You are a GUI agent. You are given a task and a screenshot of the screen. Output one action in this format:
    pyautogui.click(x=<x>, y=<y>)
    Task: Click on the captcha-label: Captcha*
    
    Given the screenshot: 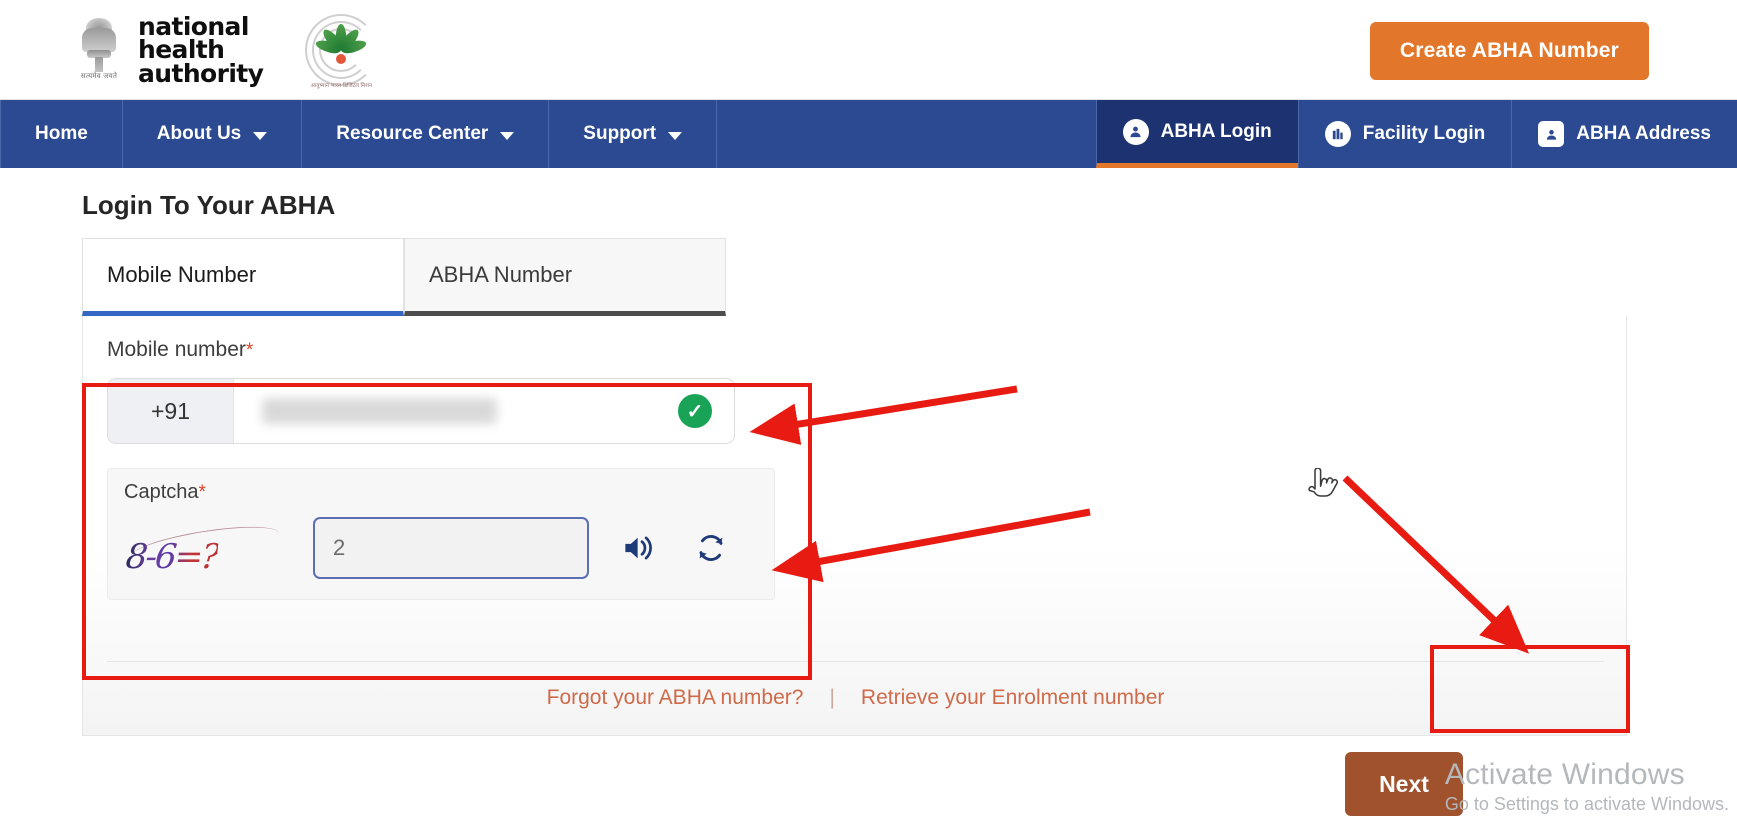 What is the action you would take?
    pyautogui.click(x=165, y=492)
    